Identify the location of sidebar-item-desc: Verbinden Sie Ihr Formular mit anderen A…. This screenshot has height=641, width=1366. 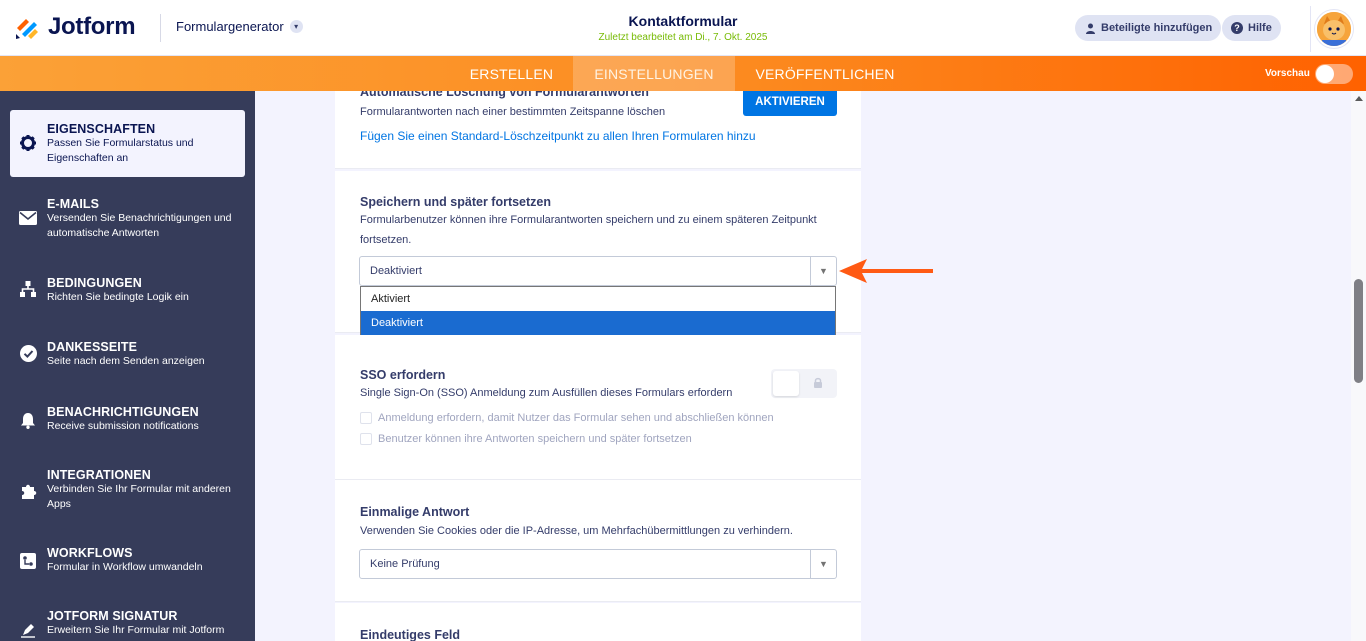
(139, 496).